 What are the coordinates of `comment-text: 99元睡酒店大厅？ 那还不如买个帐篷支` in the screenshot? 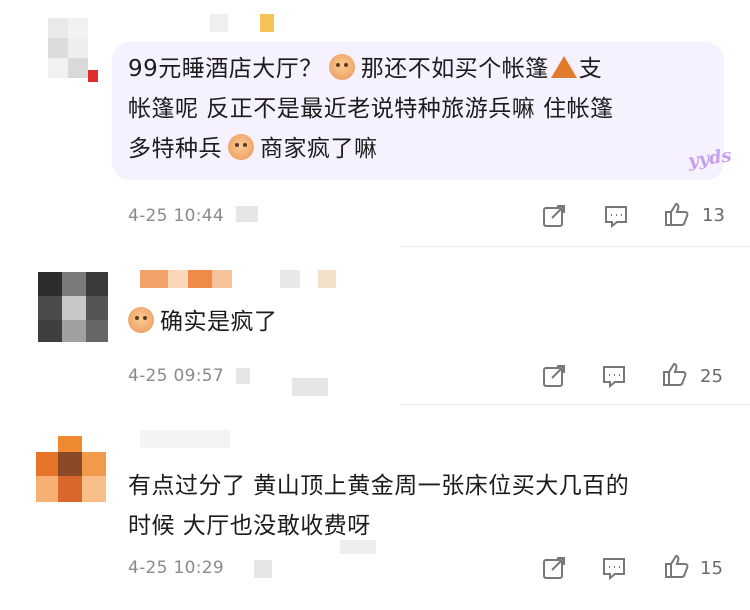 It's located at (365, 68).